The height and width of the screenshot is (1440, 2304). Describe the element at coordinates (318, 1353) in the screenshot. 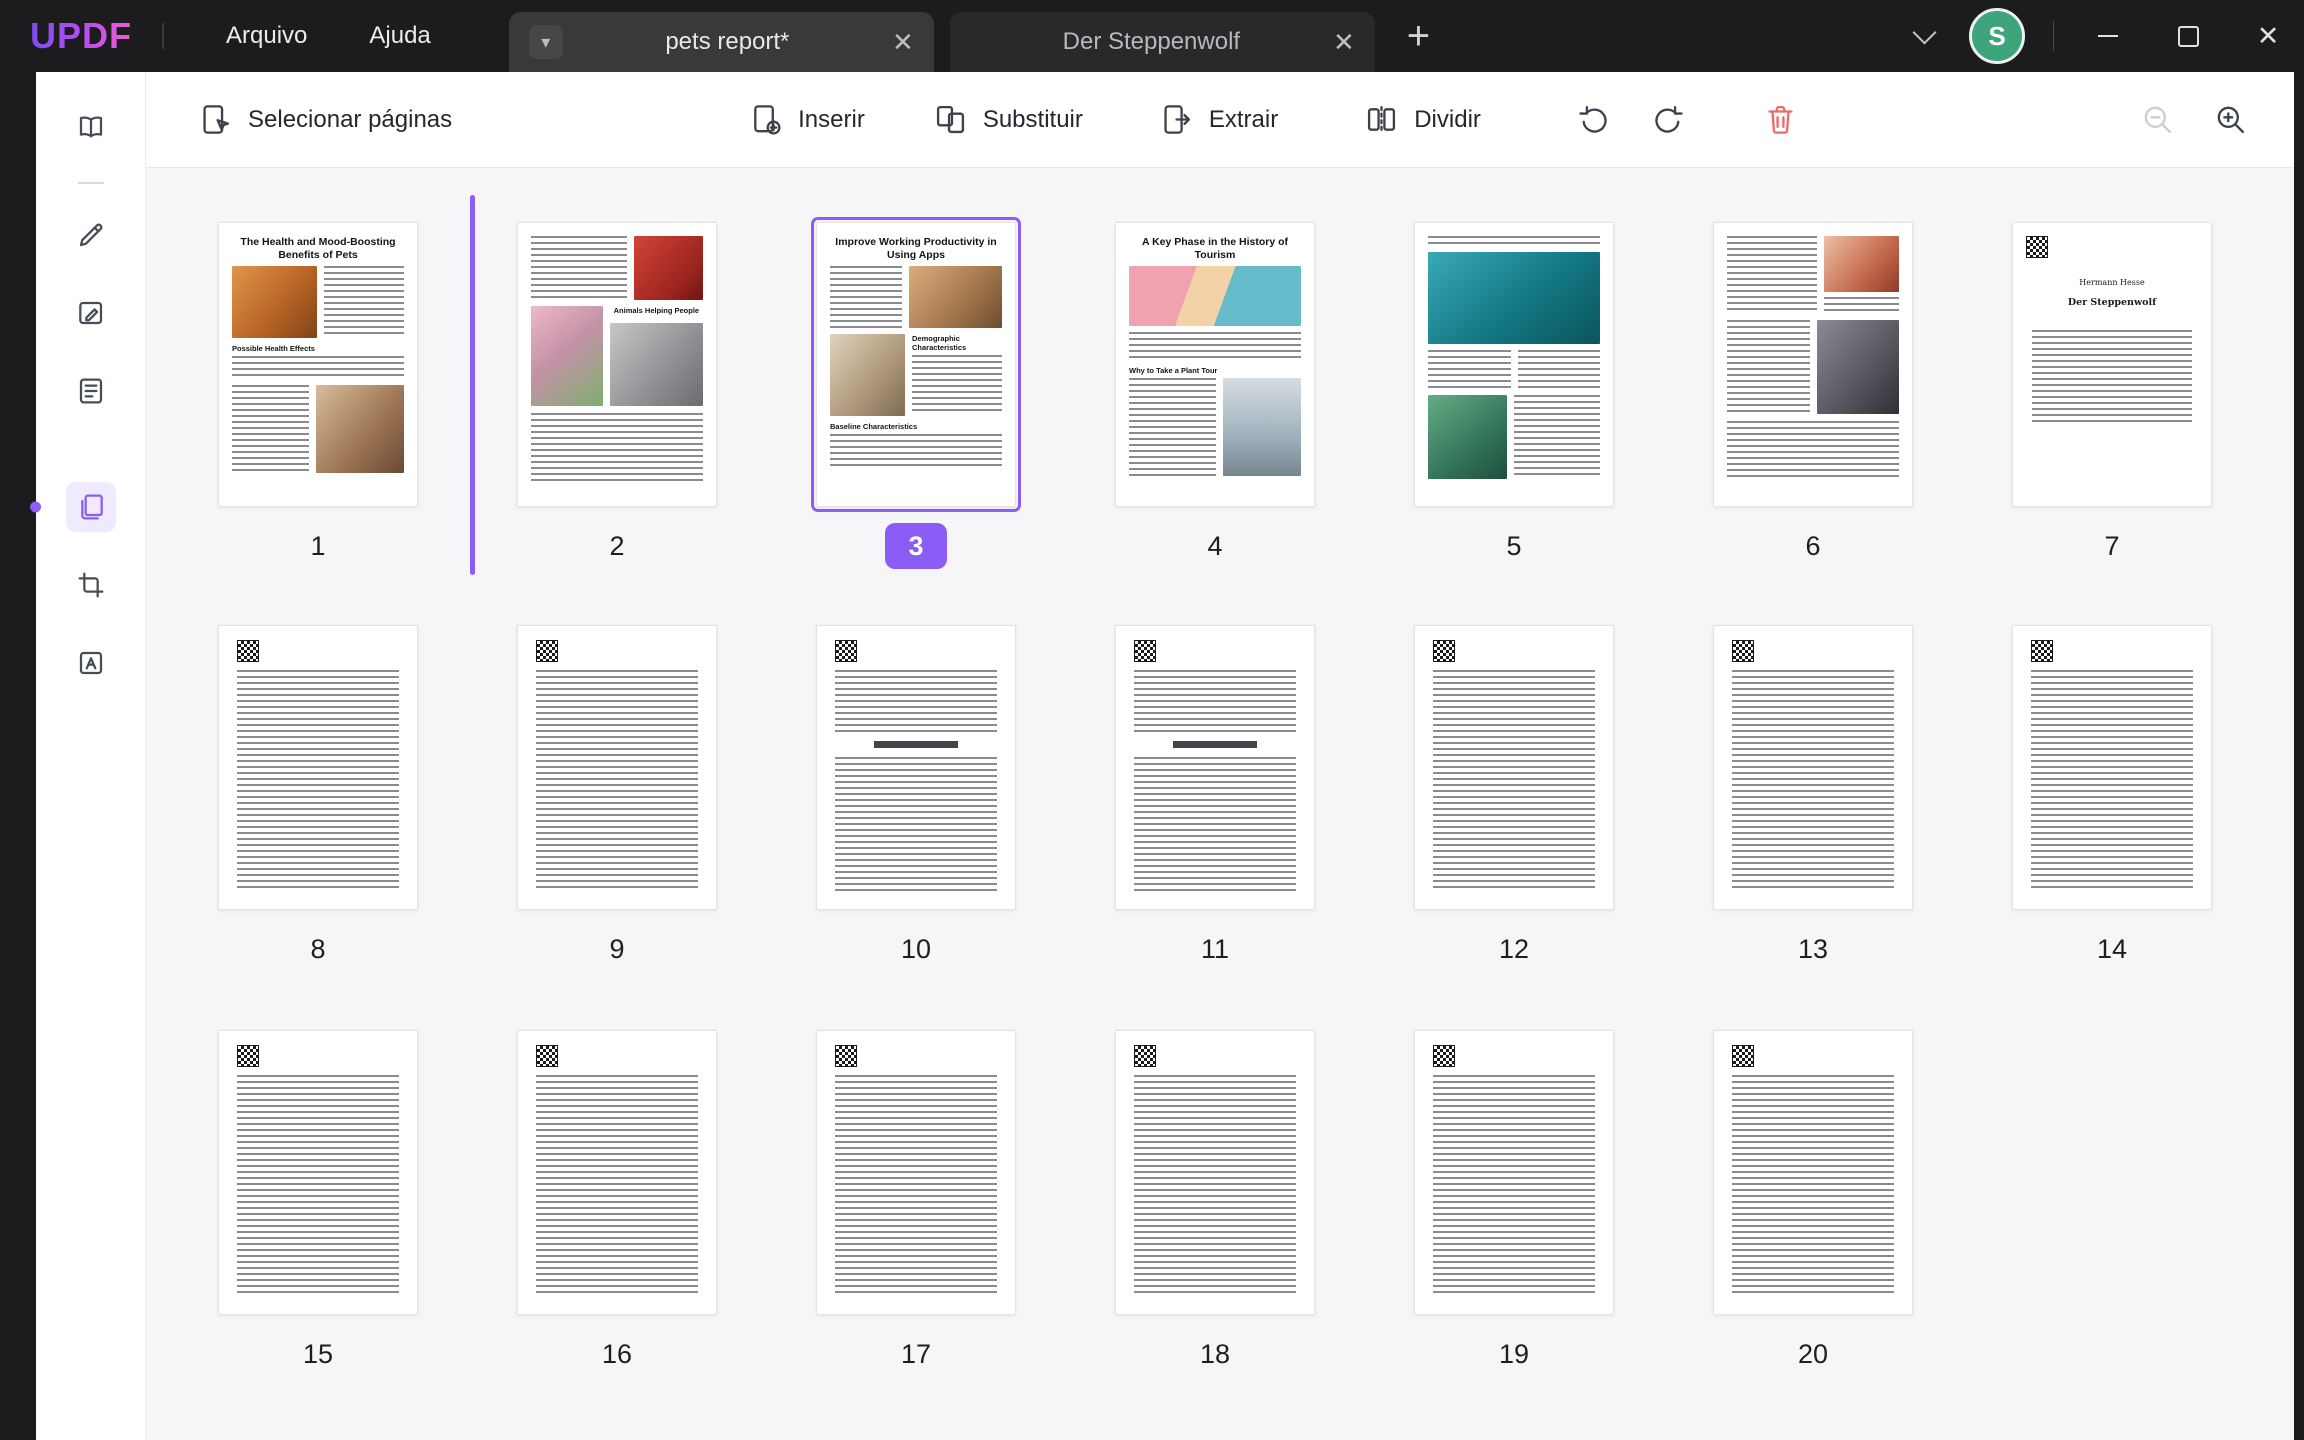

I see `page-number: 15` at that location.